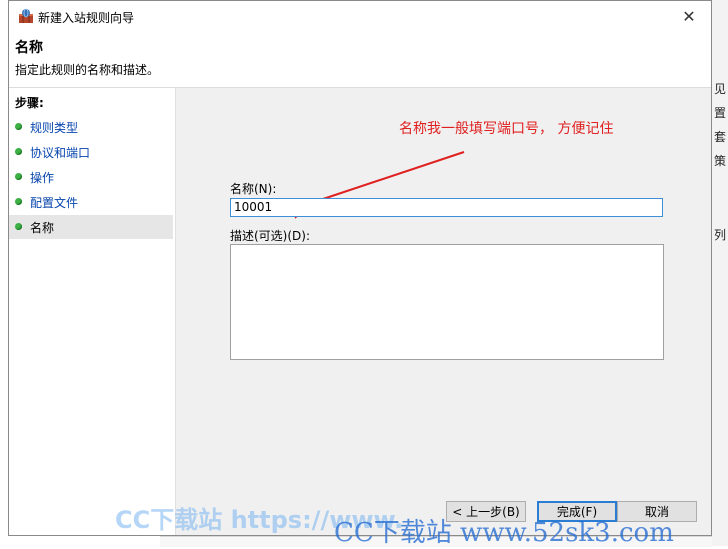  Describe the element at coordinates (60, 153) in the screenshot. I see `step-label: 协议和端口` at that location.